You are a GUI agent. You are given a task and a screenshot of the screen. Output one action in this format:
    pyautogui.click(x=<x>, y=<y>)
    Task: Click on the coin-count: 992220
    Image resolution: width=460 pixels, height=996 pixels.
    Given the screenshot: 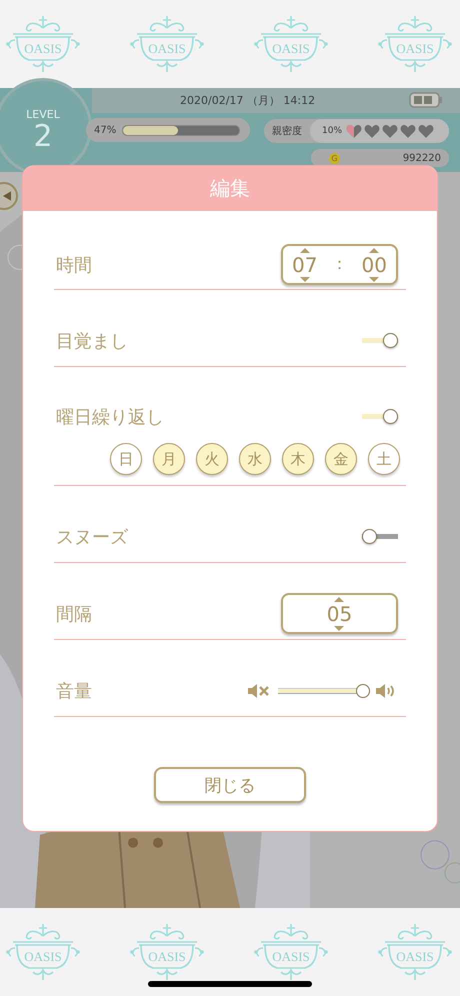 What is the action you would take?
    pyautogui.click(x=421, y=158)
    